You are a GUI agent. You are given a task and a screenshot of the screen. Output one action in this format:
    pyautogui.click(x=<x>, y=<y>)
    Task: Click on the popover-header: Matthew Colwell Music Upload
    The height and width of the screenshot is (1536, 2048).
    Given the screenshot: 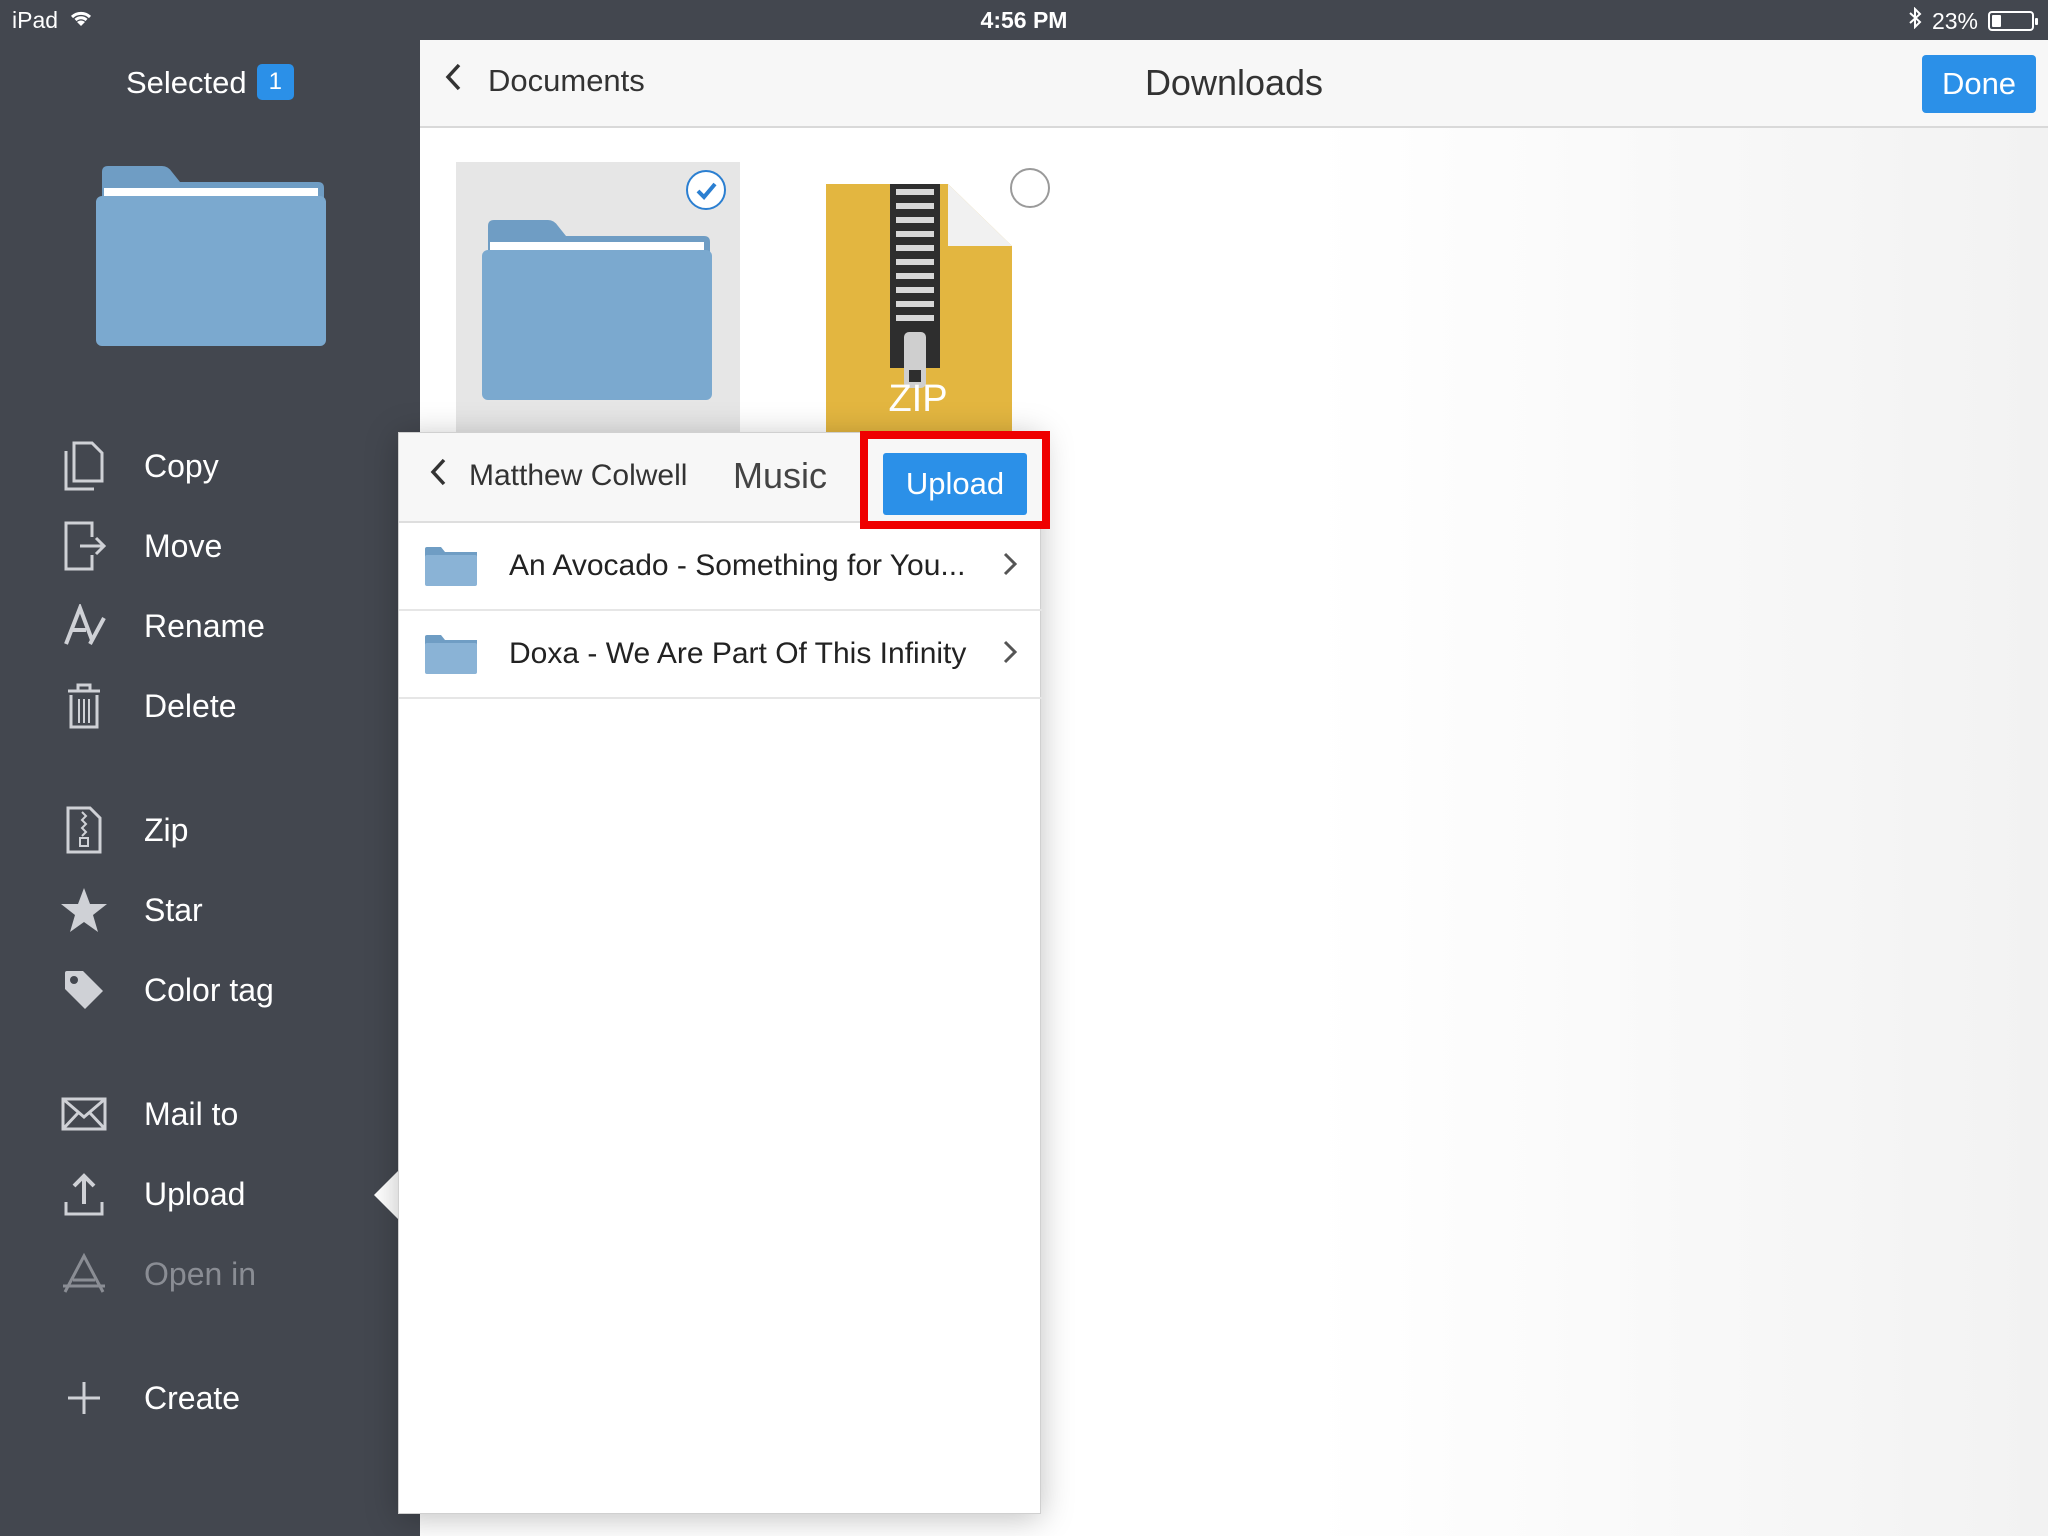 What is the action you would take?
    pyautogui.click(x=724, y=480)
    